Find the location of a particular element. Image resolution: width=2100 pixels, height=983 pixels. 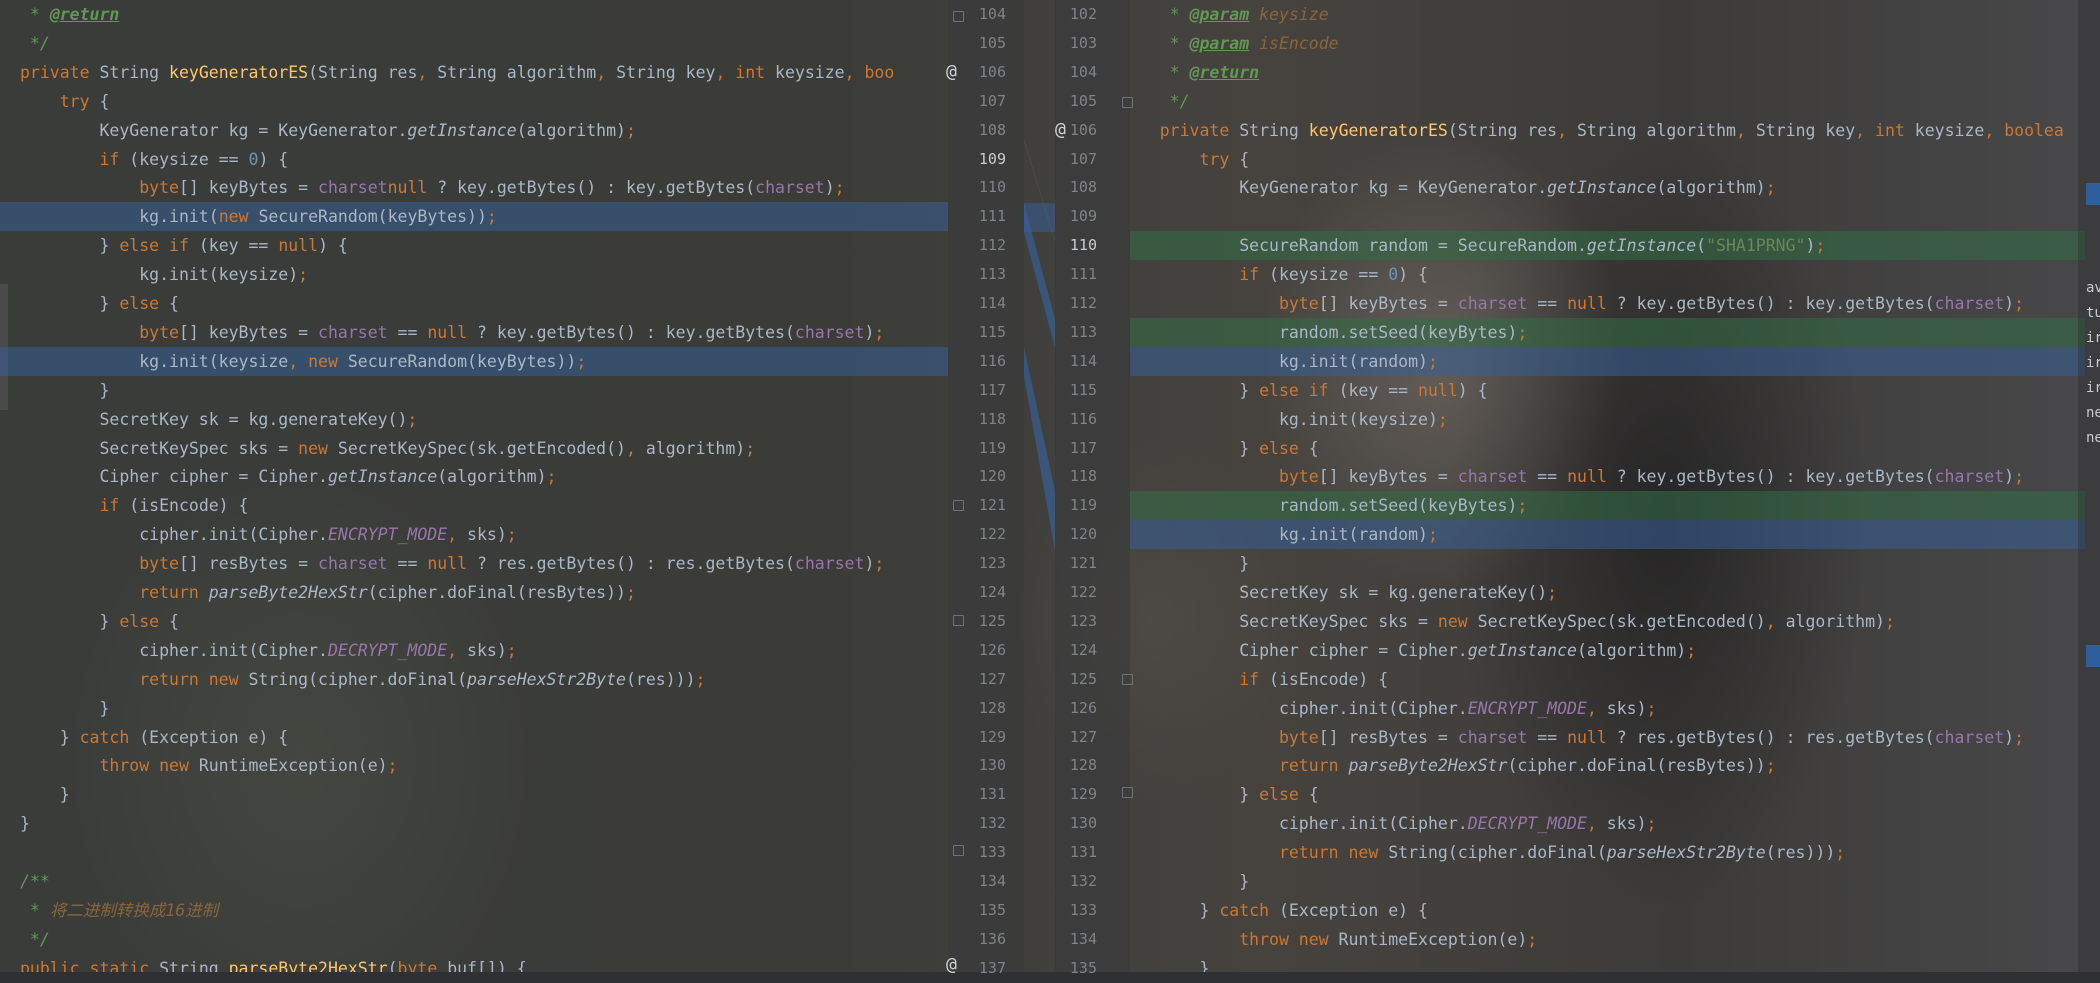

line-number: 114 is located at coordinates (986, 303).